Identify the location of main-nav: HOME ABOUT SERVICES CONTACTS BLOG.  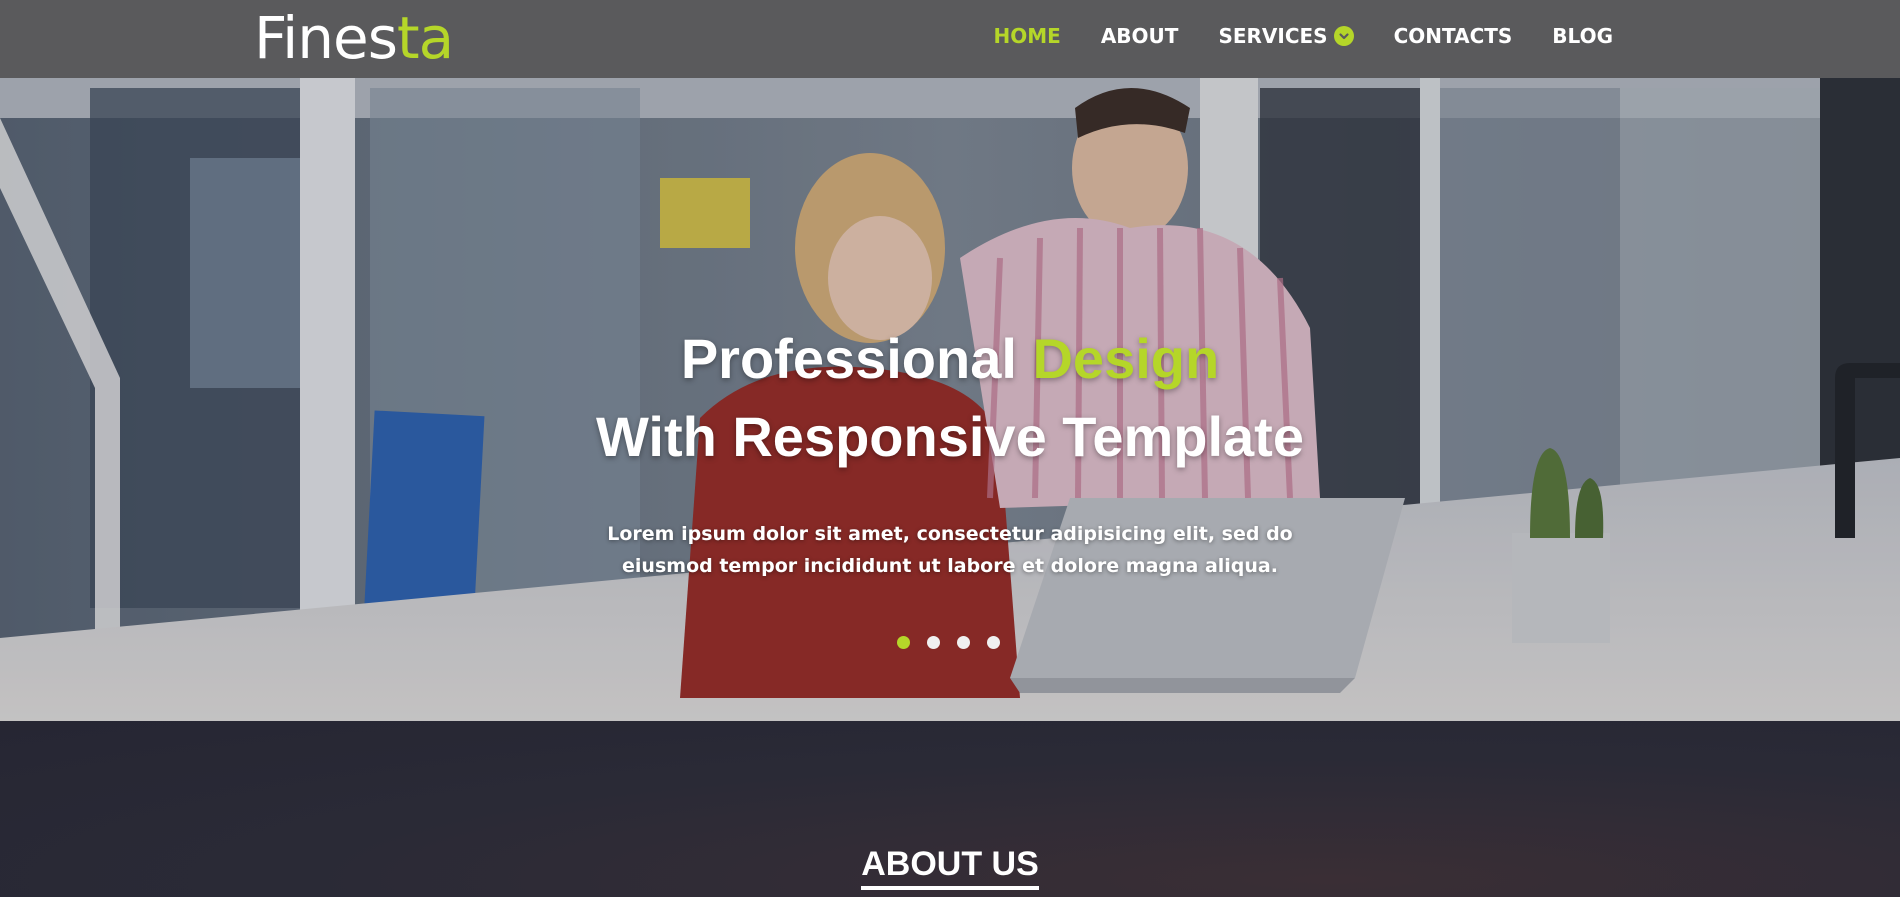
(1303, 36).